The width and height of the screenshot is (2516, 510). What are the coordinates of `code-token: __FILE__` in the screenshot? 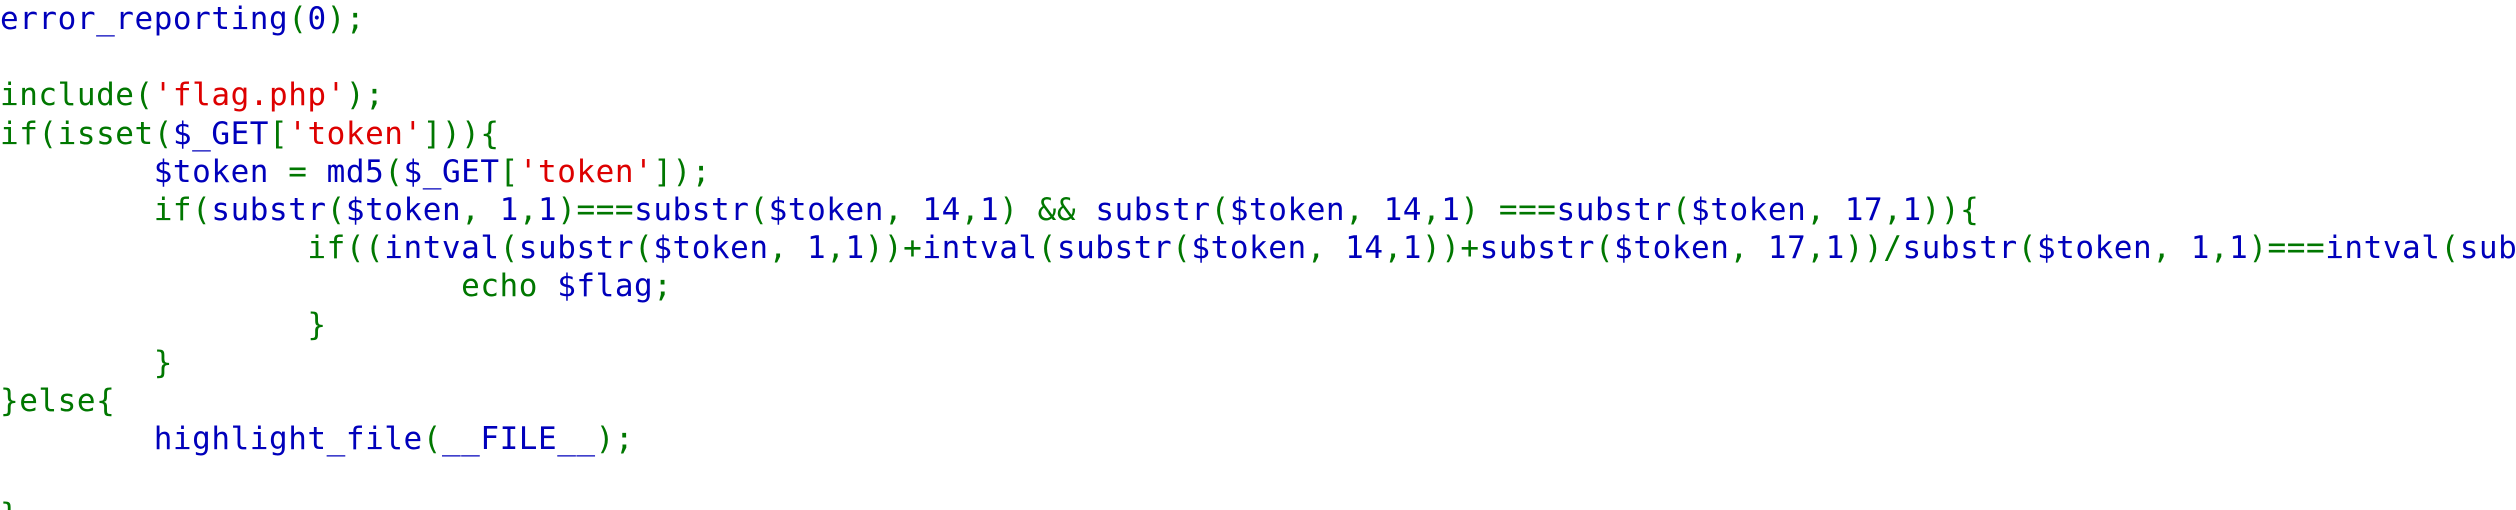 It's located at (518, 439).